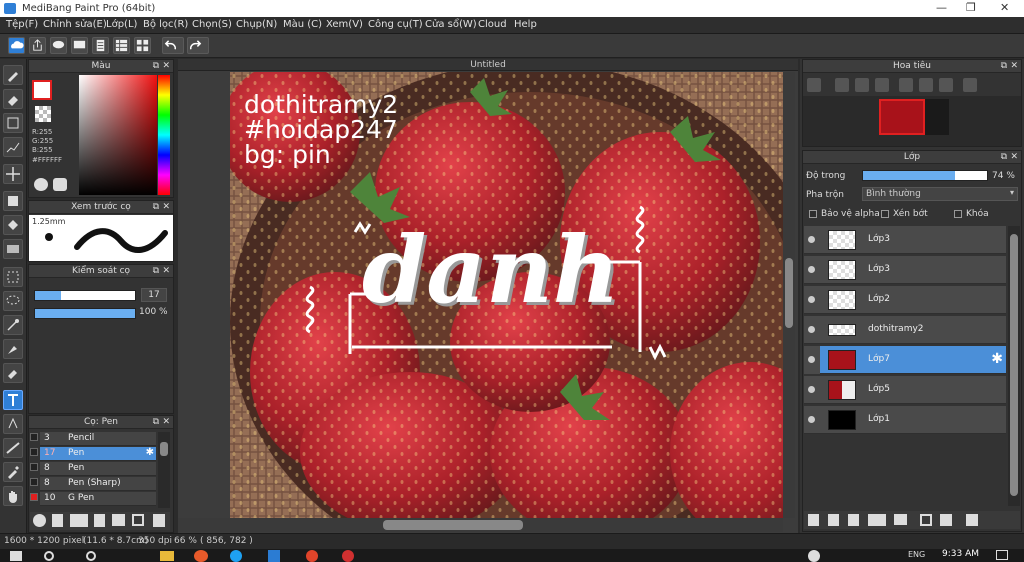 This screenshot has height=562, width=1024. I want to click on layer-row: Lớp2, so click(905, 300).